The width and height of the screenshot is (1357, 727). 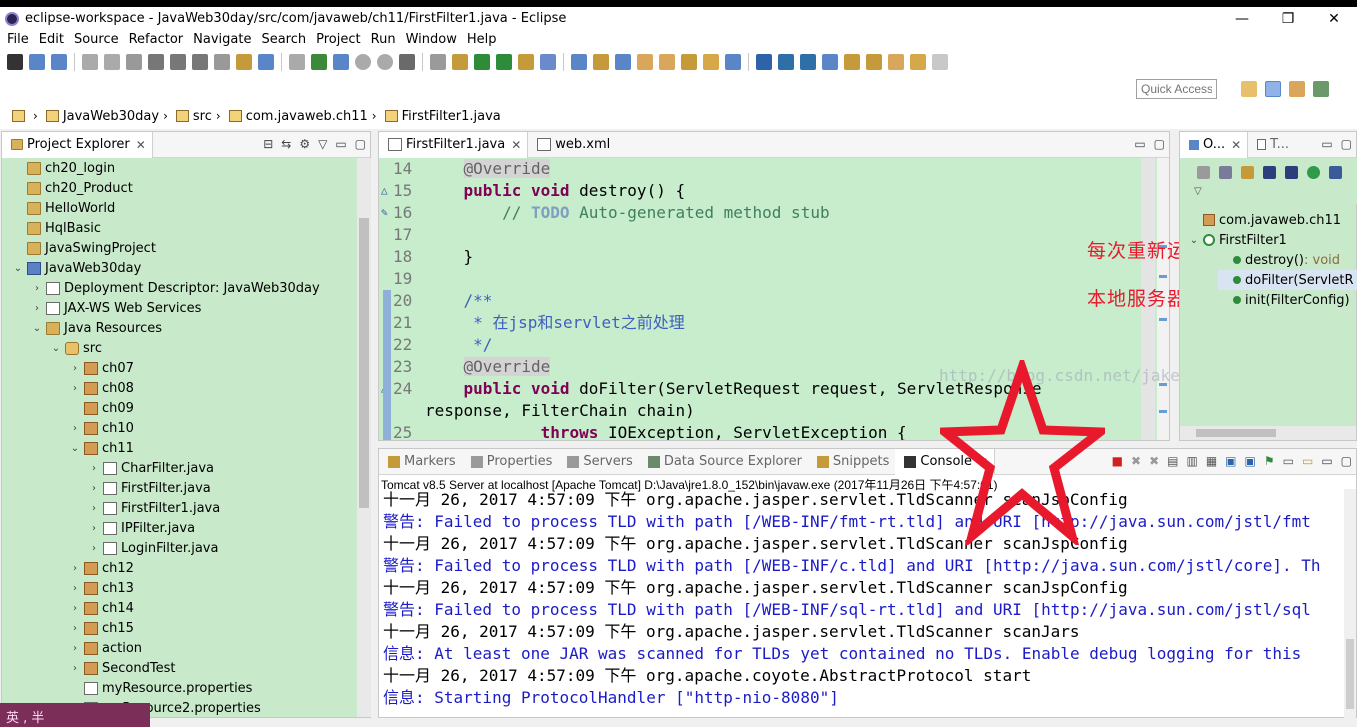 What do you see at coordinates (1269, 172) in the screenshot?
I see `hide-static-icon` at bounding box center [1269, 172].